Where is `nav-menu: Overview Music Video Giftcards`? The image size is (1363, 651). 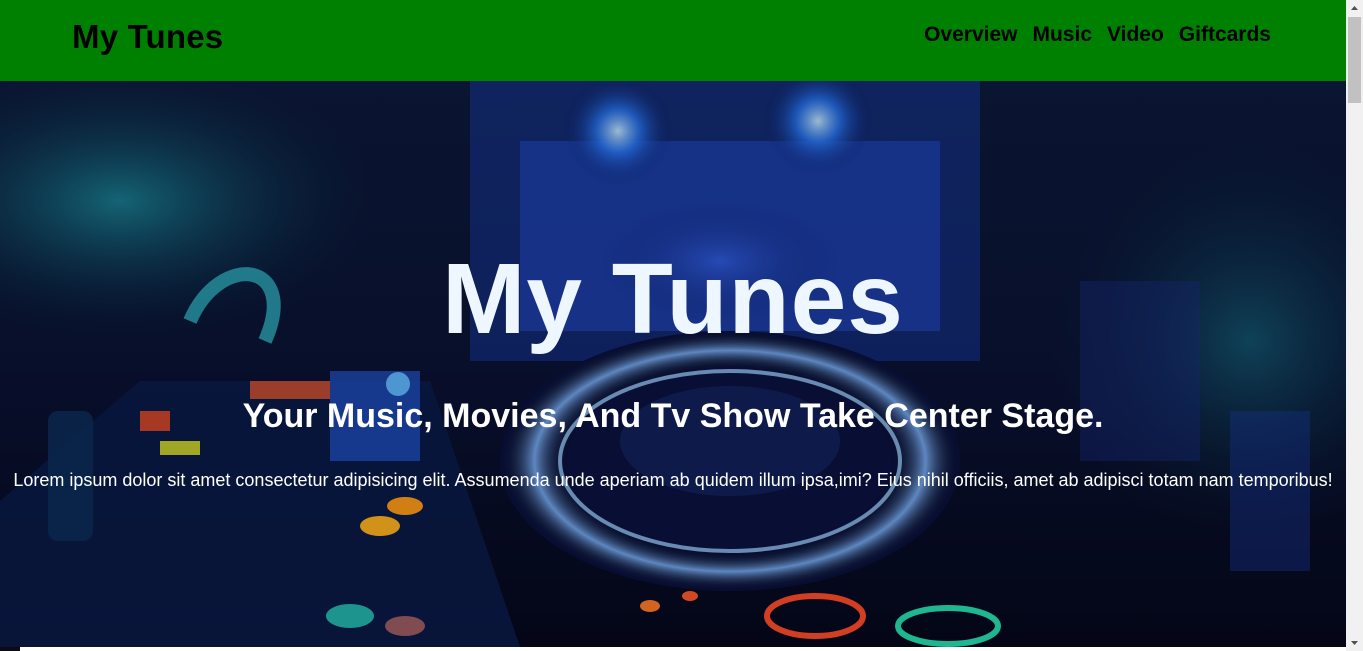
nav-menu: Overview Music Video Giftcards is located at coordinates (1097, 35).